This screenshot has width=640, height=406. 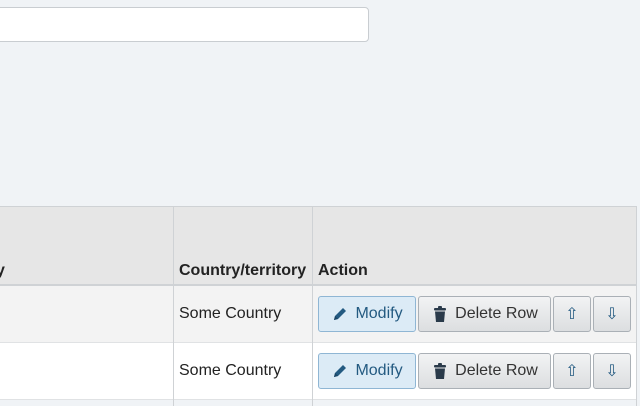 What do you see at coordinates (343, 270) in the screenshot?
I see `column-header-action: Action` at bounding box center [343, 270].